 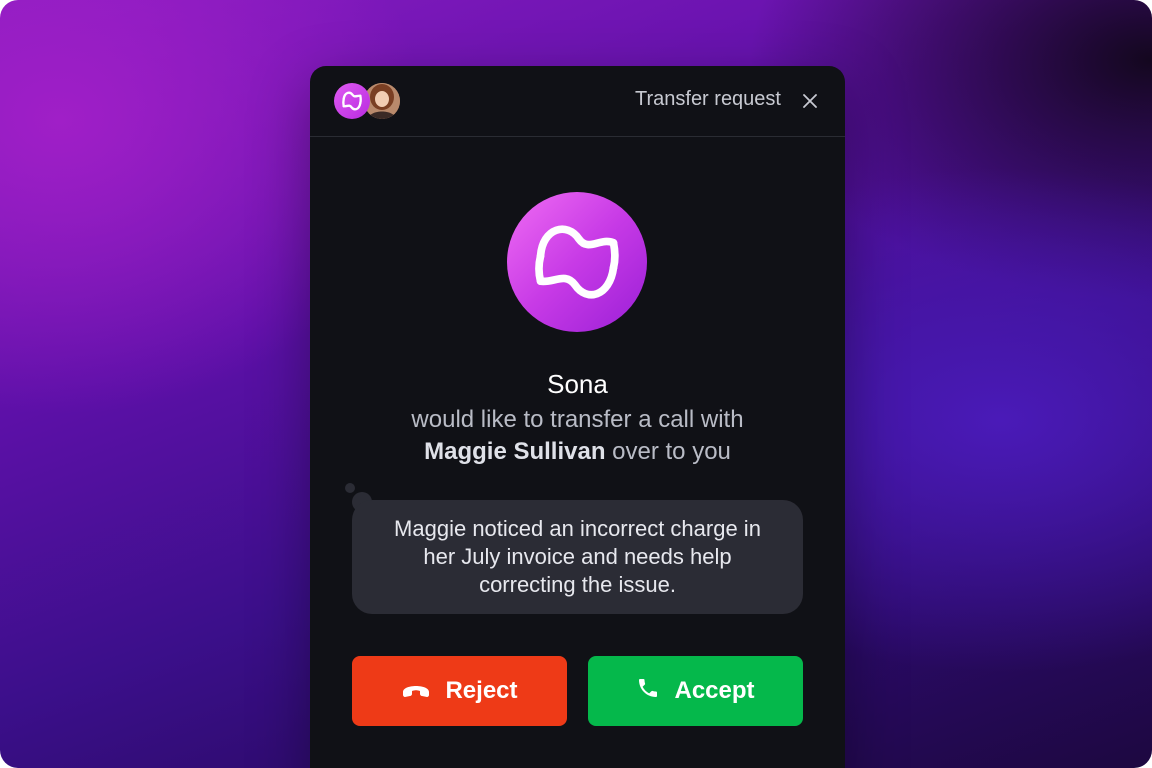 I want to click on caller-name: Sona, so click(x=577, y=384).